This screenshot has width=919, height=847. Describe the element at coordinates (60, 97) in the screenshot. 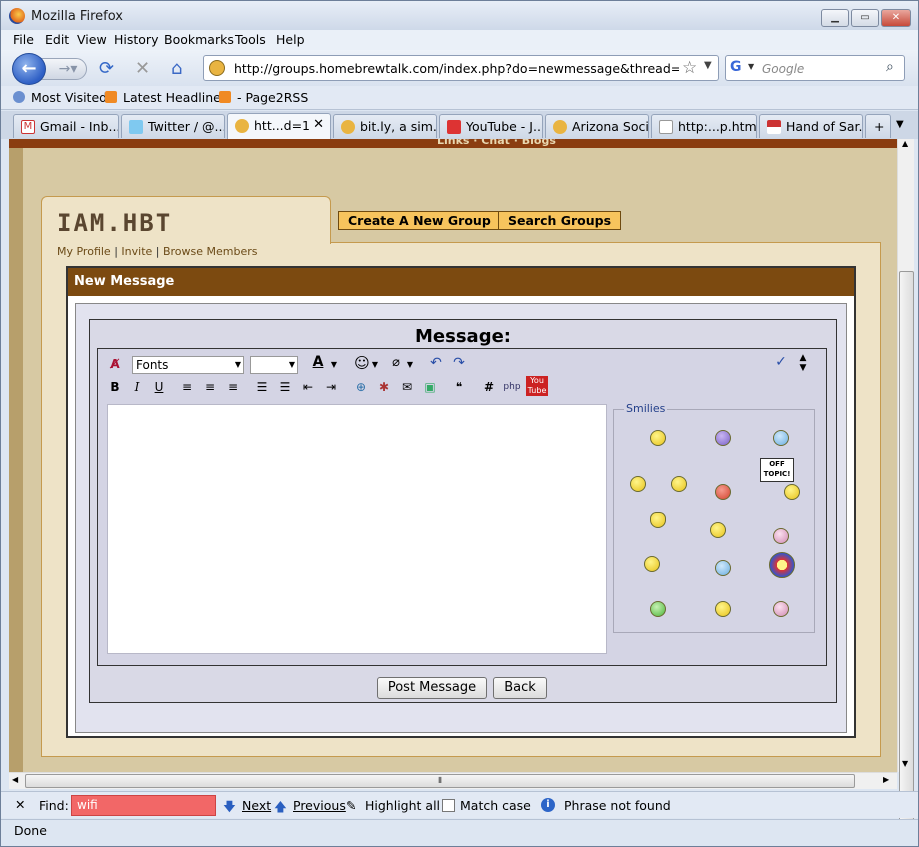

I see `bookmark-most-visited: Most Visited` at that location.